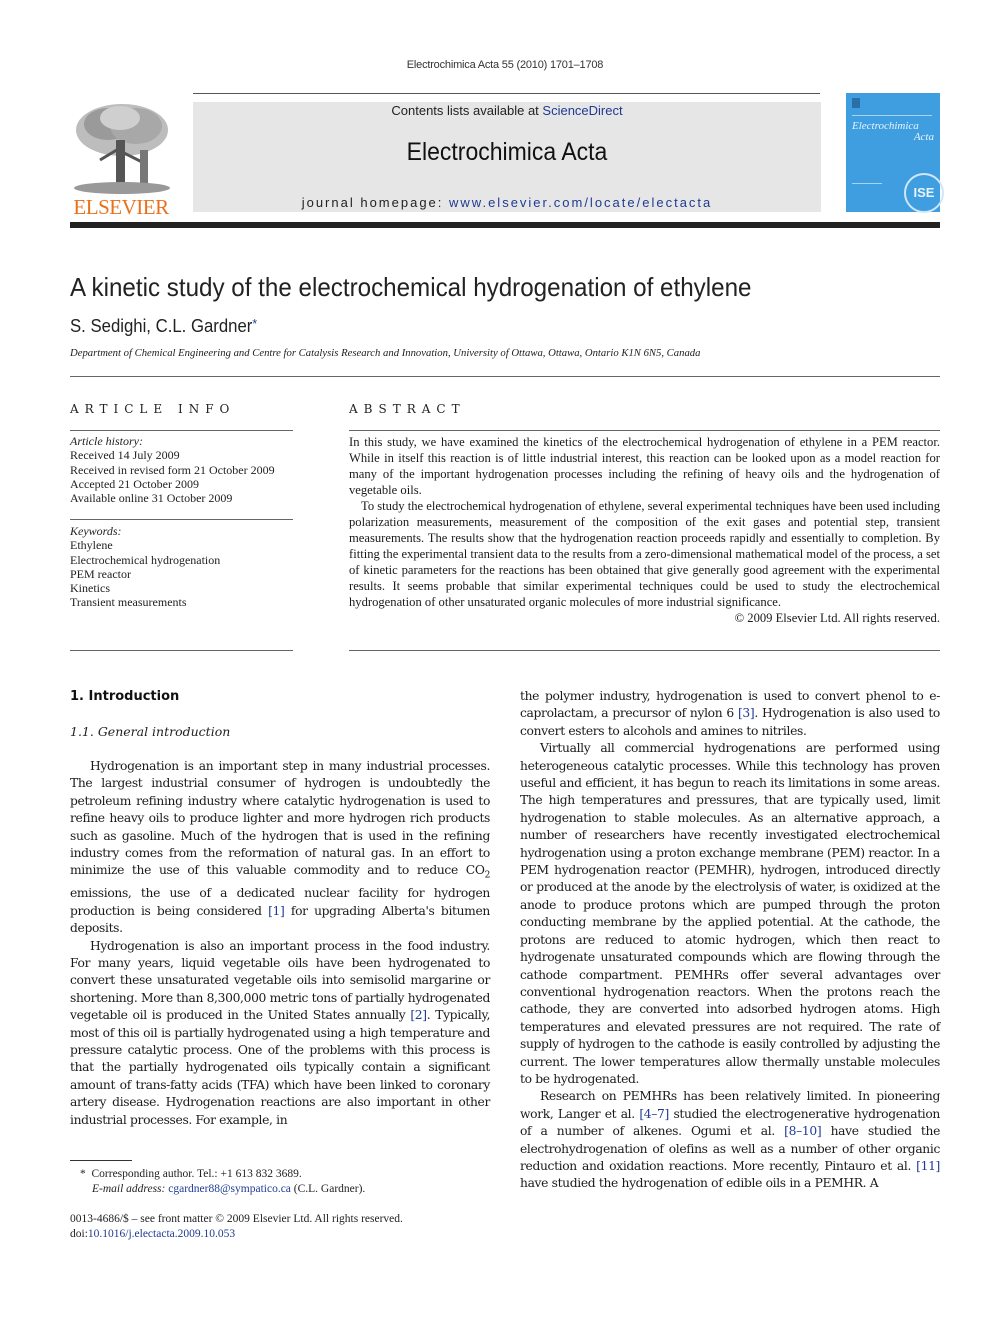 The height and width of the screenshot is (1323, 992). I want to click on citation-link: [3], so click(746, 713).